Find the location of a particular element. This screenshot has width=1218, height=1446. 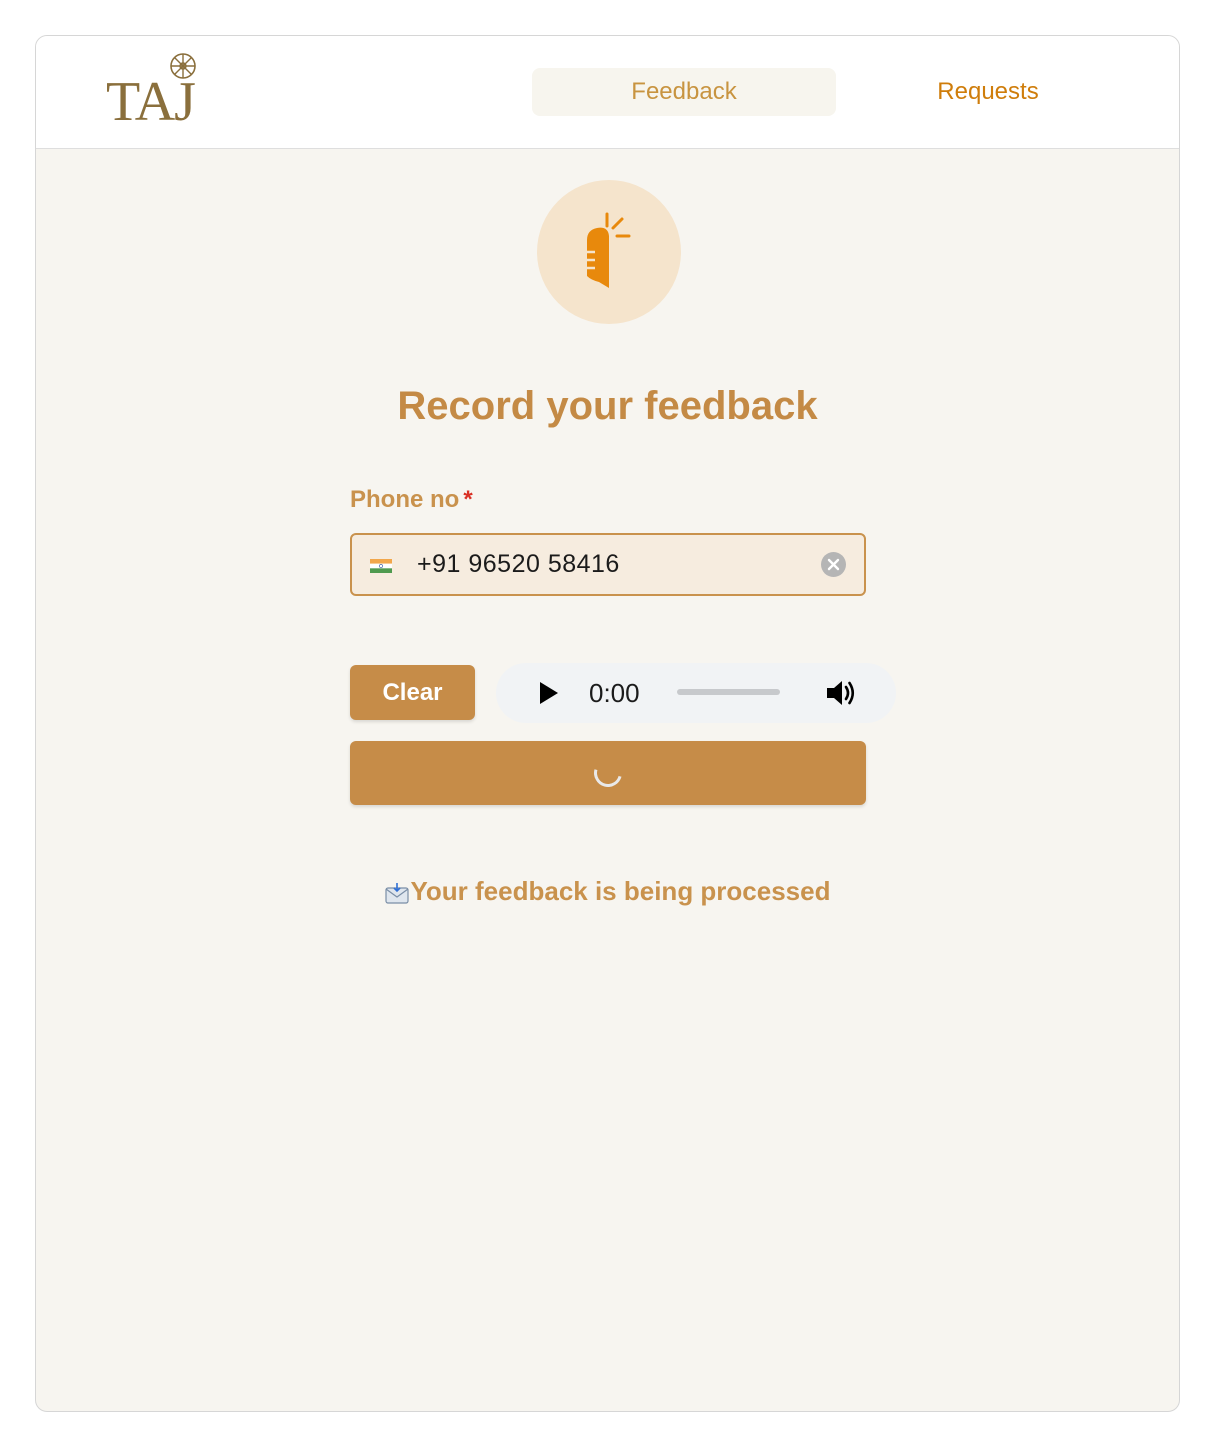

phone-label: Phone no * is located at coordinates (411, 500).